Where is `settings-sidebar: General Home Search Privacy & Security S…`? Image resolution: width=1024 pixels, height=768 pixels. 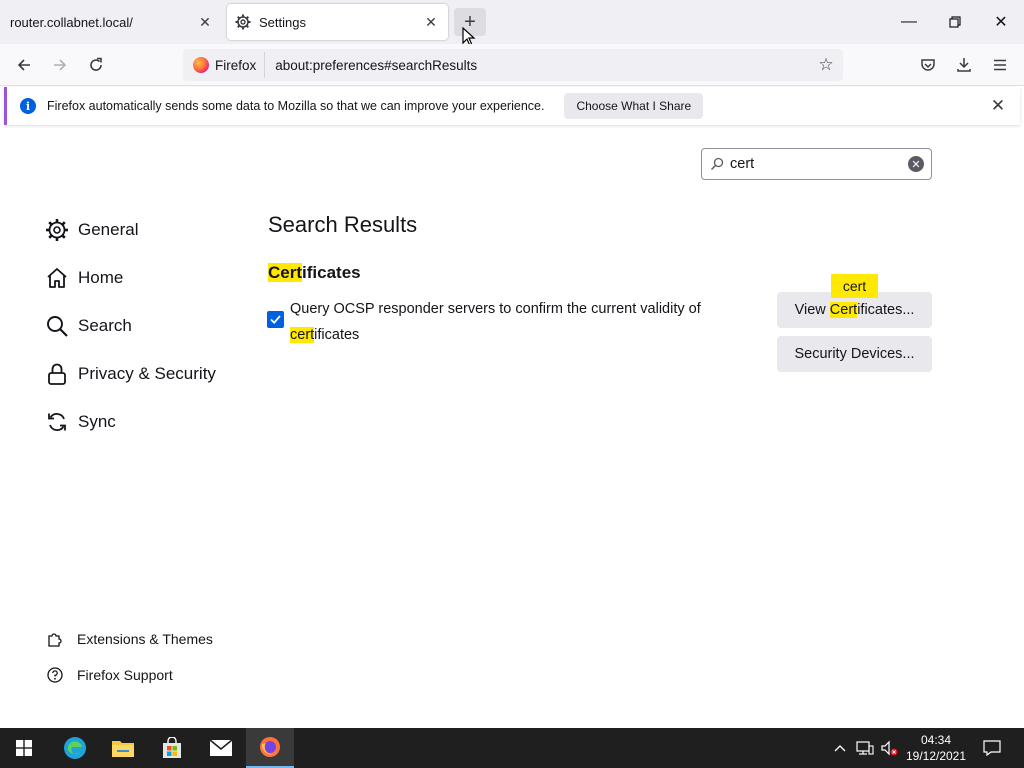
settings-sidebar: General Home Search Privacy & Security S… is located at coordinates (144, 326).